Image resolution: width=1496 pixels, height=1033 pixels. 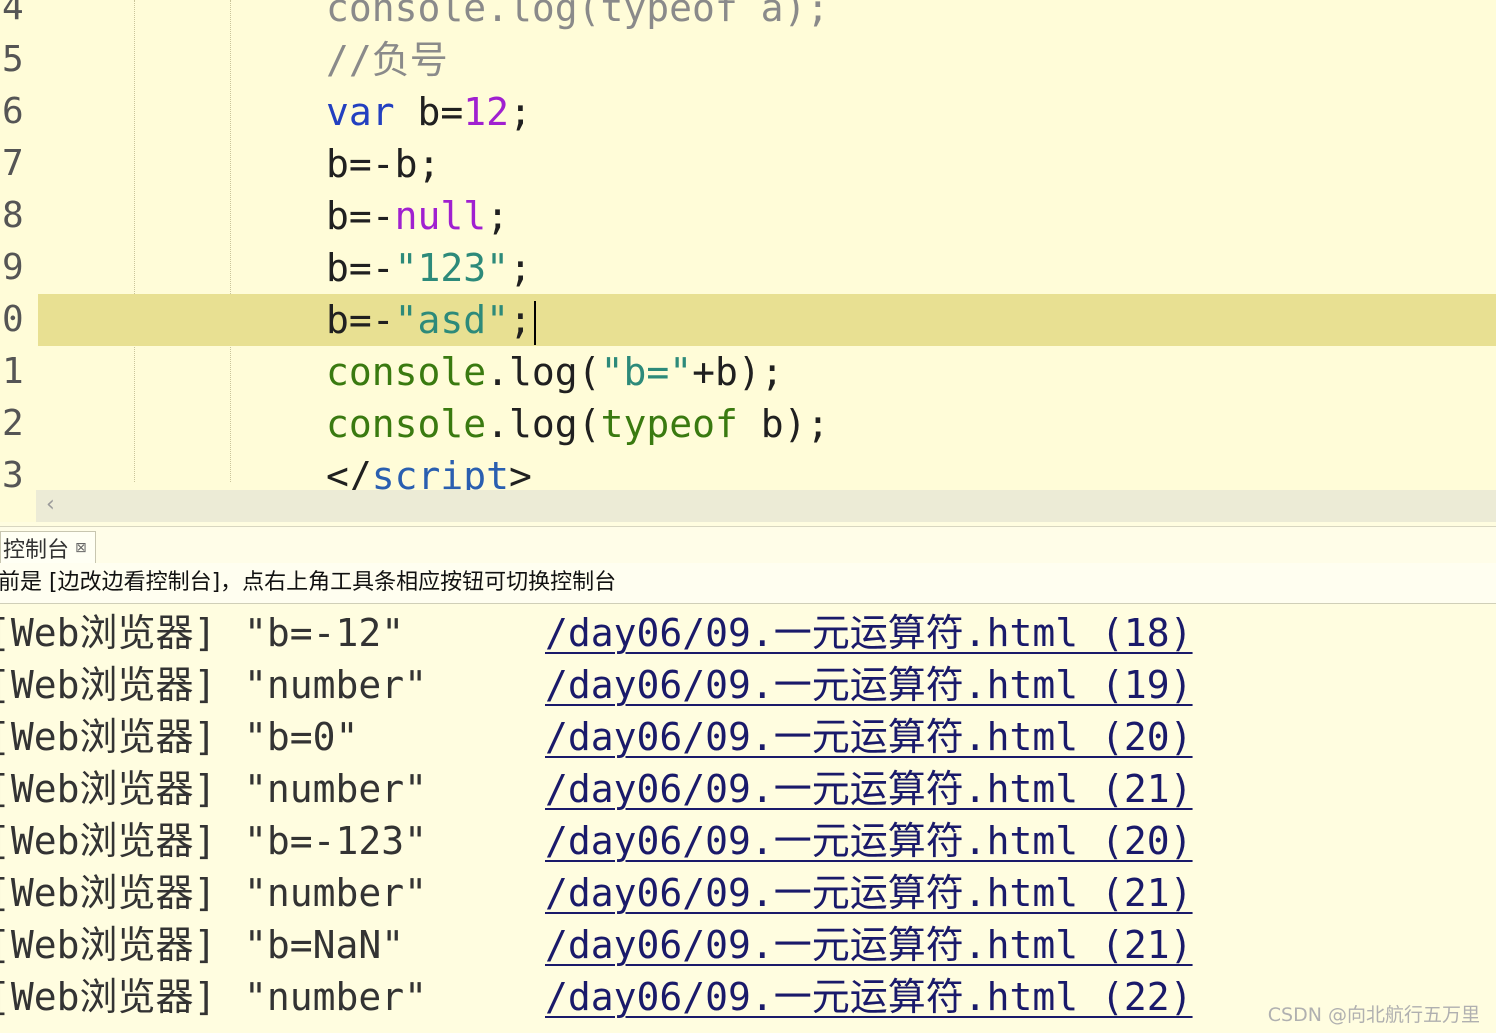 I want to click on code-token: //负号, so click(x=387, y=60).